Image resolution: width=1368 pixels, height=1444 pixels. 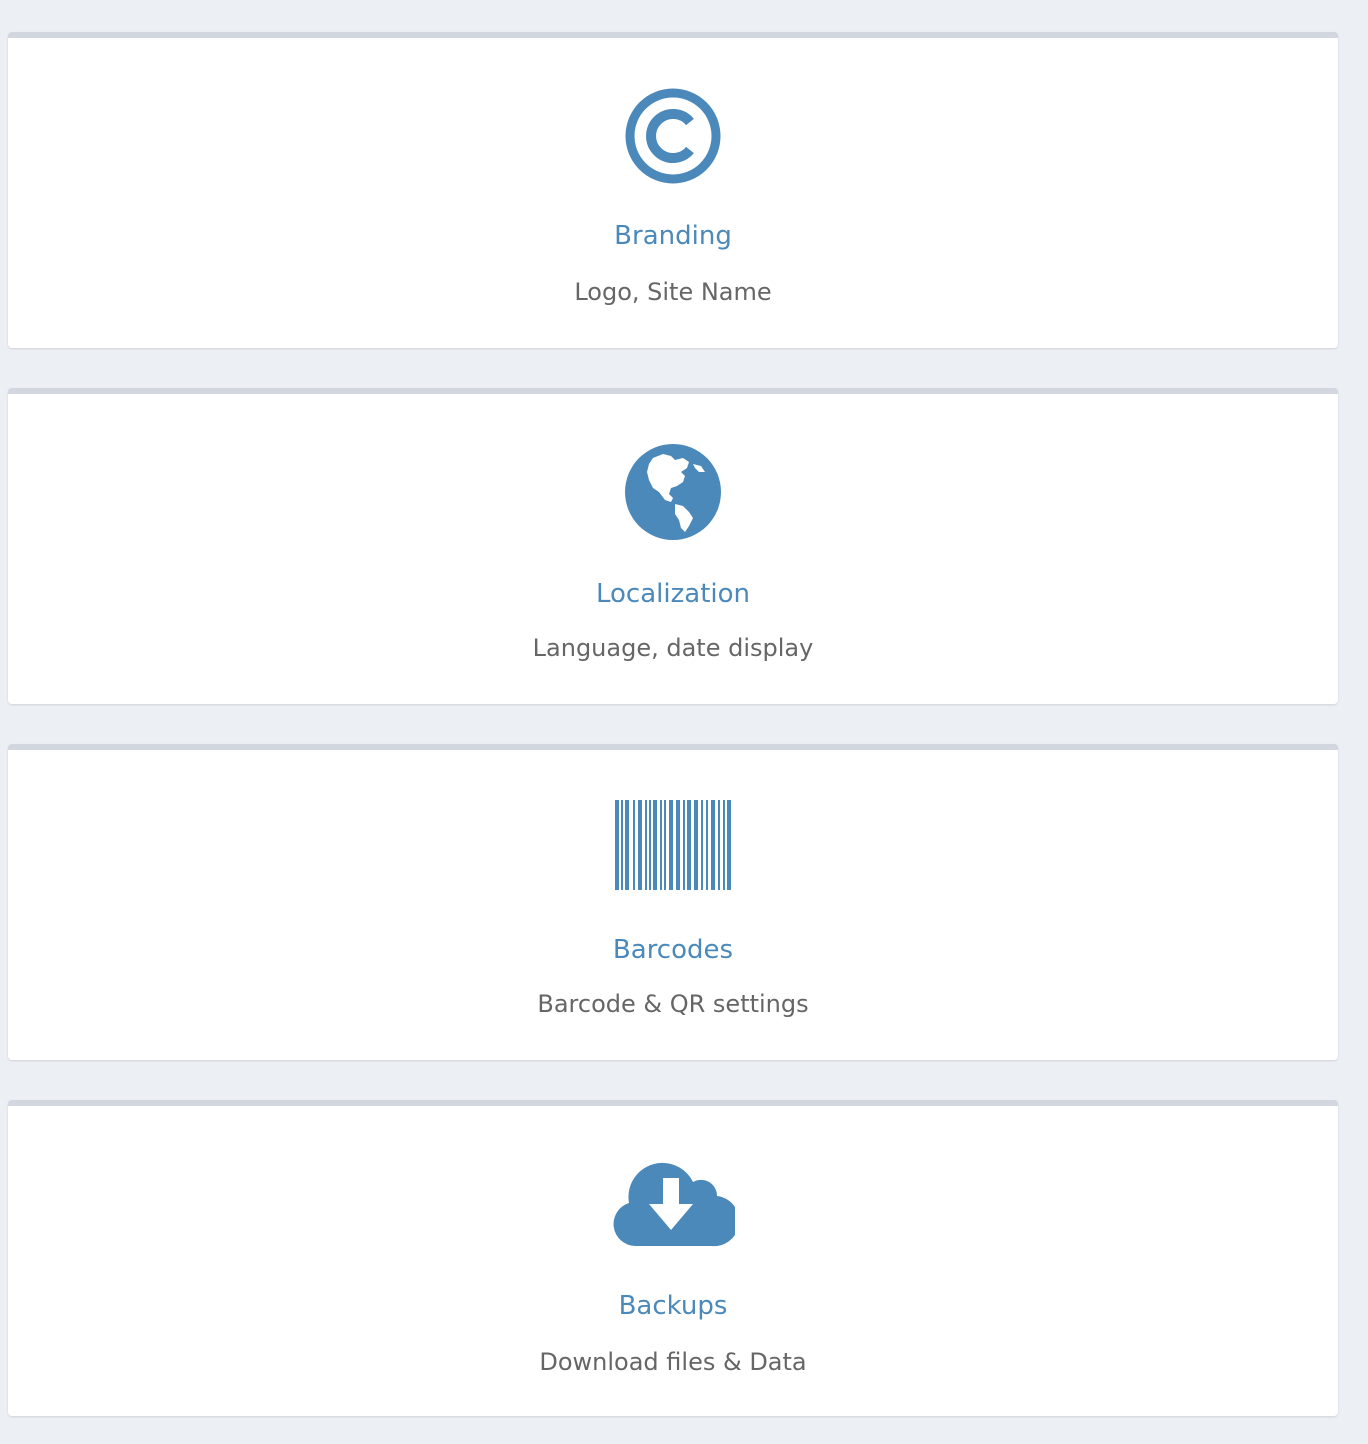 I want to click on cloud-download-icon, so click(x=674, y=1204).